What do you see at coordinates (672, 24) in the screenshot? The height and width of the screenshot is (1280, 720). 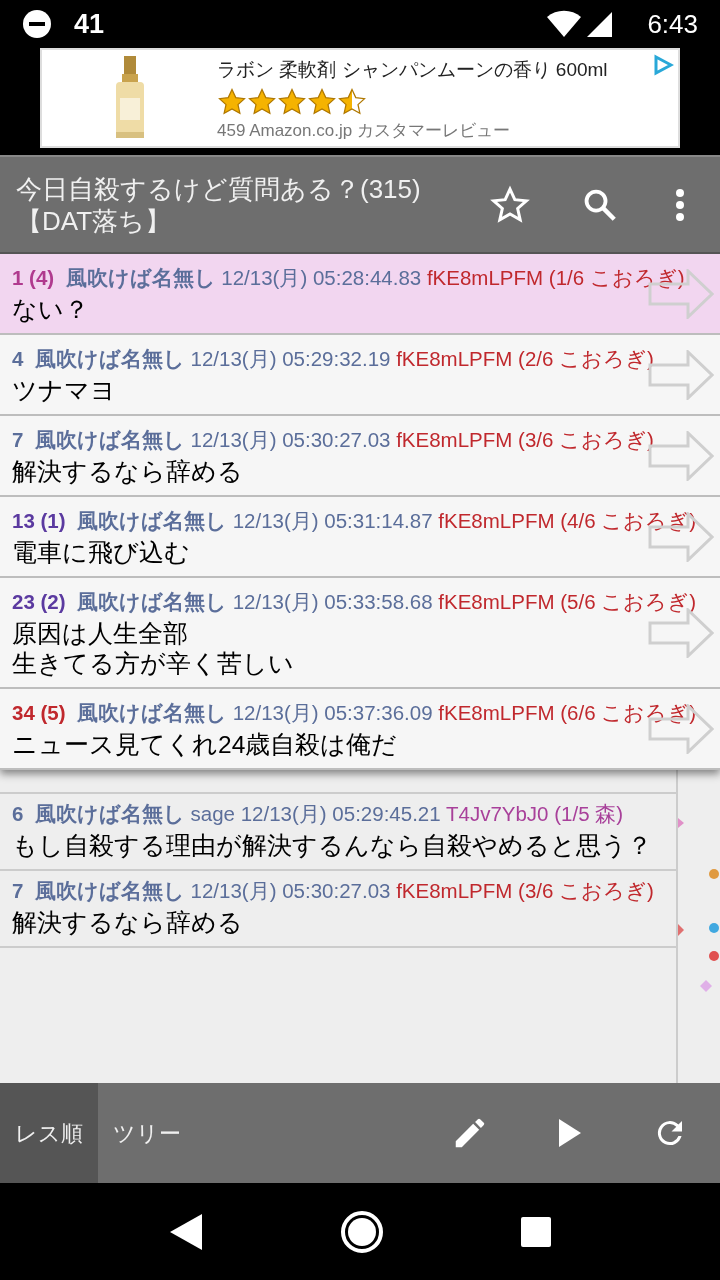 I see `clock: 6:43` at bounding box center [672, 24].